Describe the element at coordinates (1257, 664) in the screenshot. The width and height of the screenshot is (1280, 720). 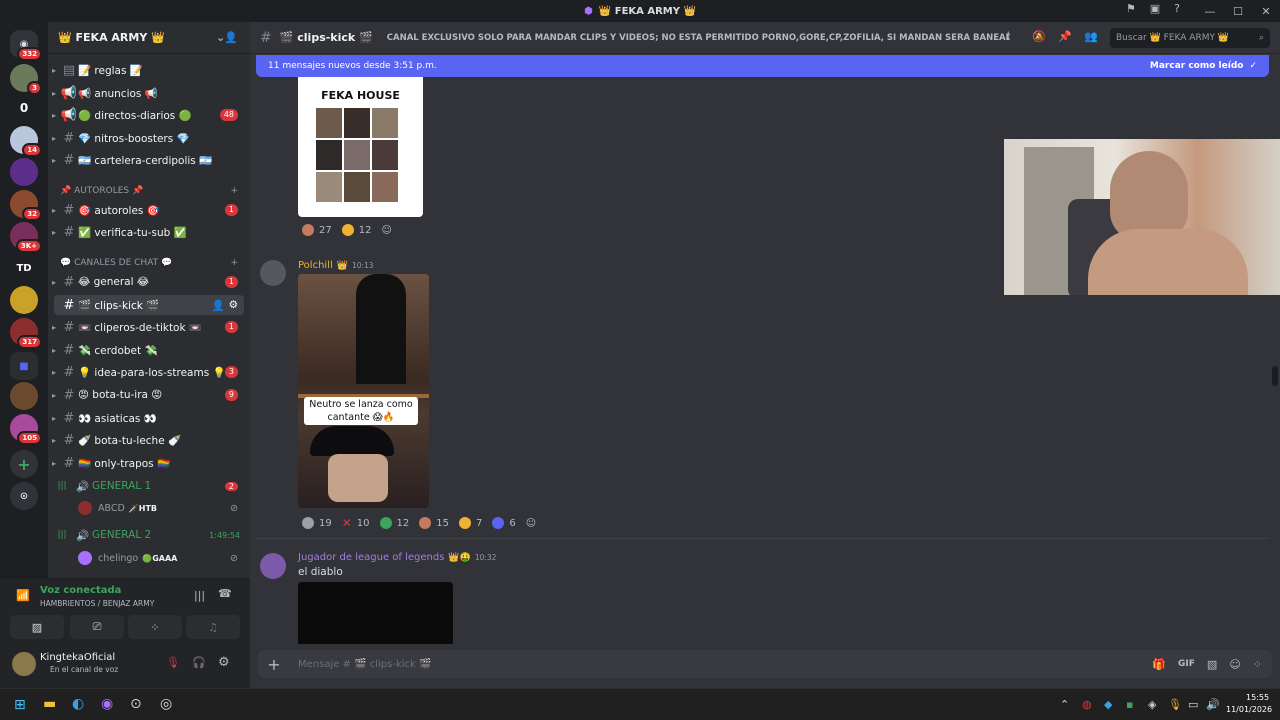
I see `apps-icon: ⁘` at that location.